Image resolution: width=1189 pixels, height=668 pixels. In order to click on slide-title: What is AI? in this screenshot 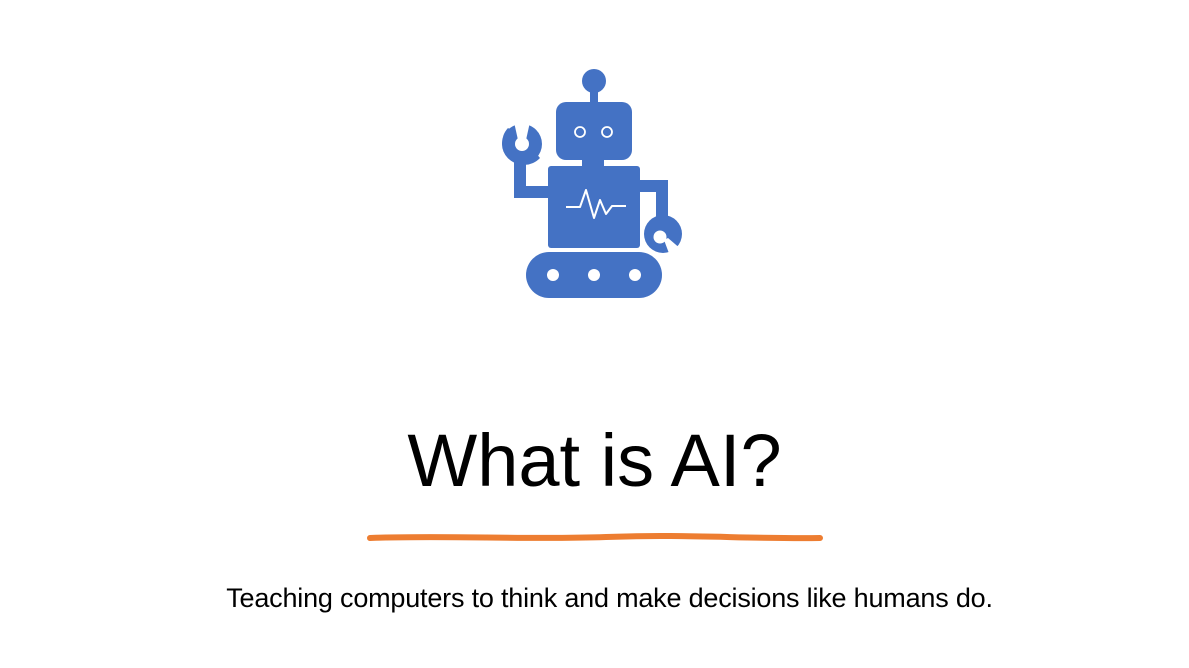, I will do `click(594, 460)`.